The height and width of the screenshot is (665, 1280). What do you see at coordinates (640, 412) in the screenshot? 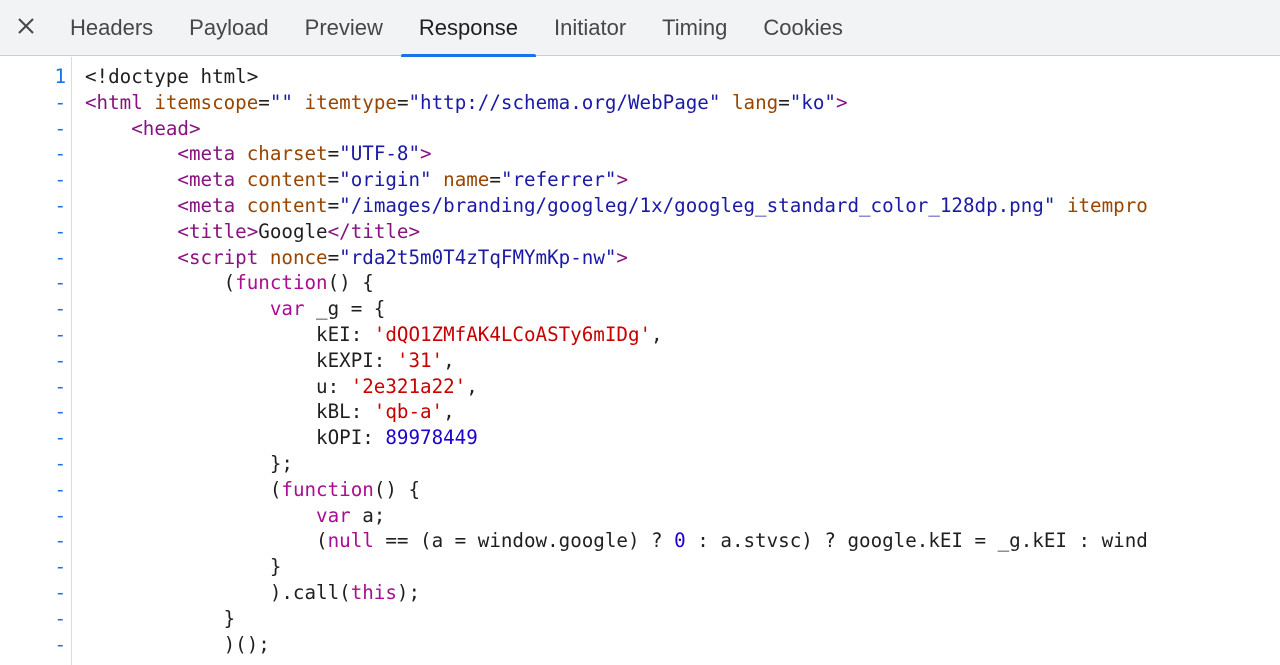
I see `code-line: - kBL: 'qb-a',` at bounding box center [640, 412].